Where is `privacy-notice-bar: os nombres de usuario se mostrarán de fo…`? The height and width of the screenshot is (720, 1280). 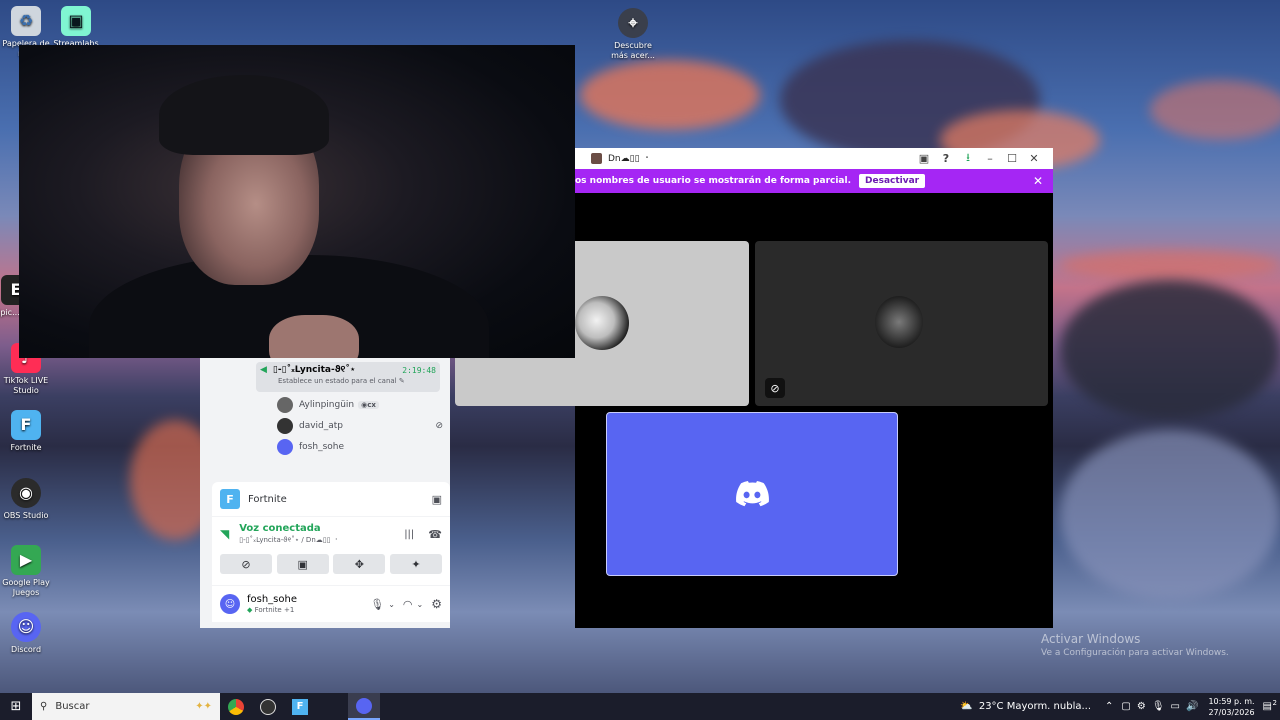
privacy-notice-bar: os nombres de usuario se mostrarán de fo… is located at coordinates (814, 181).